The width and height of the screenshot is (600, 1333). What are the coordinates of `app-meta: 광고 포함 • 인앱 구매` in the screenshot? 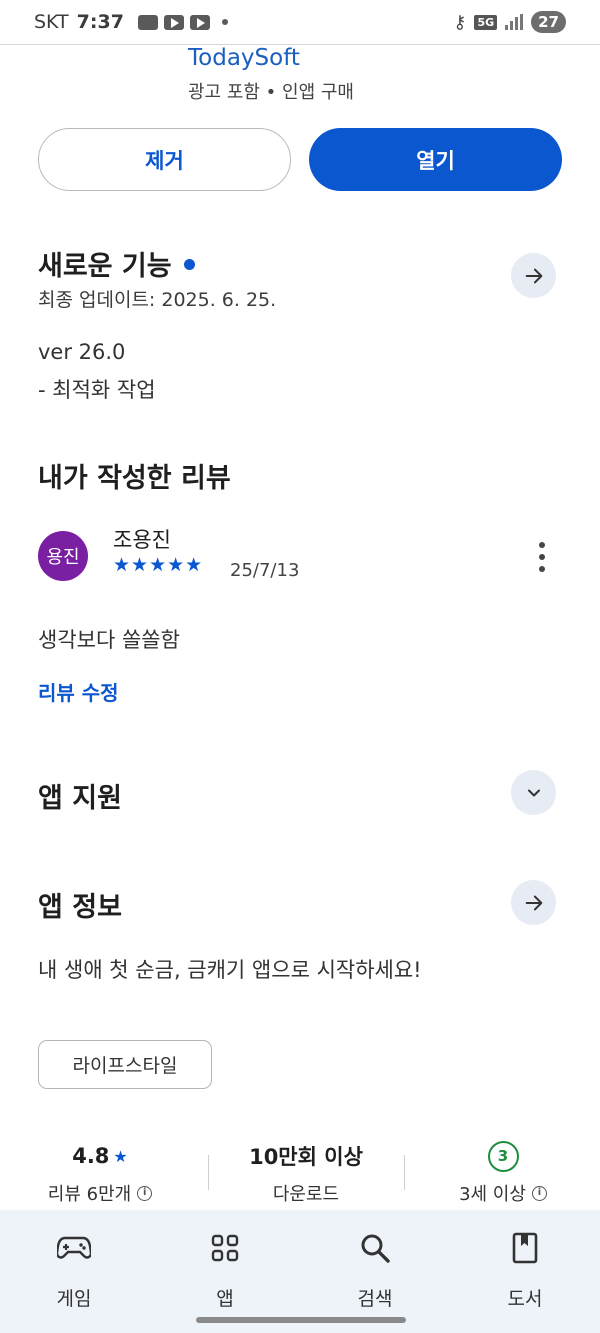 It's located at (271, 92).